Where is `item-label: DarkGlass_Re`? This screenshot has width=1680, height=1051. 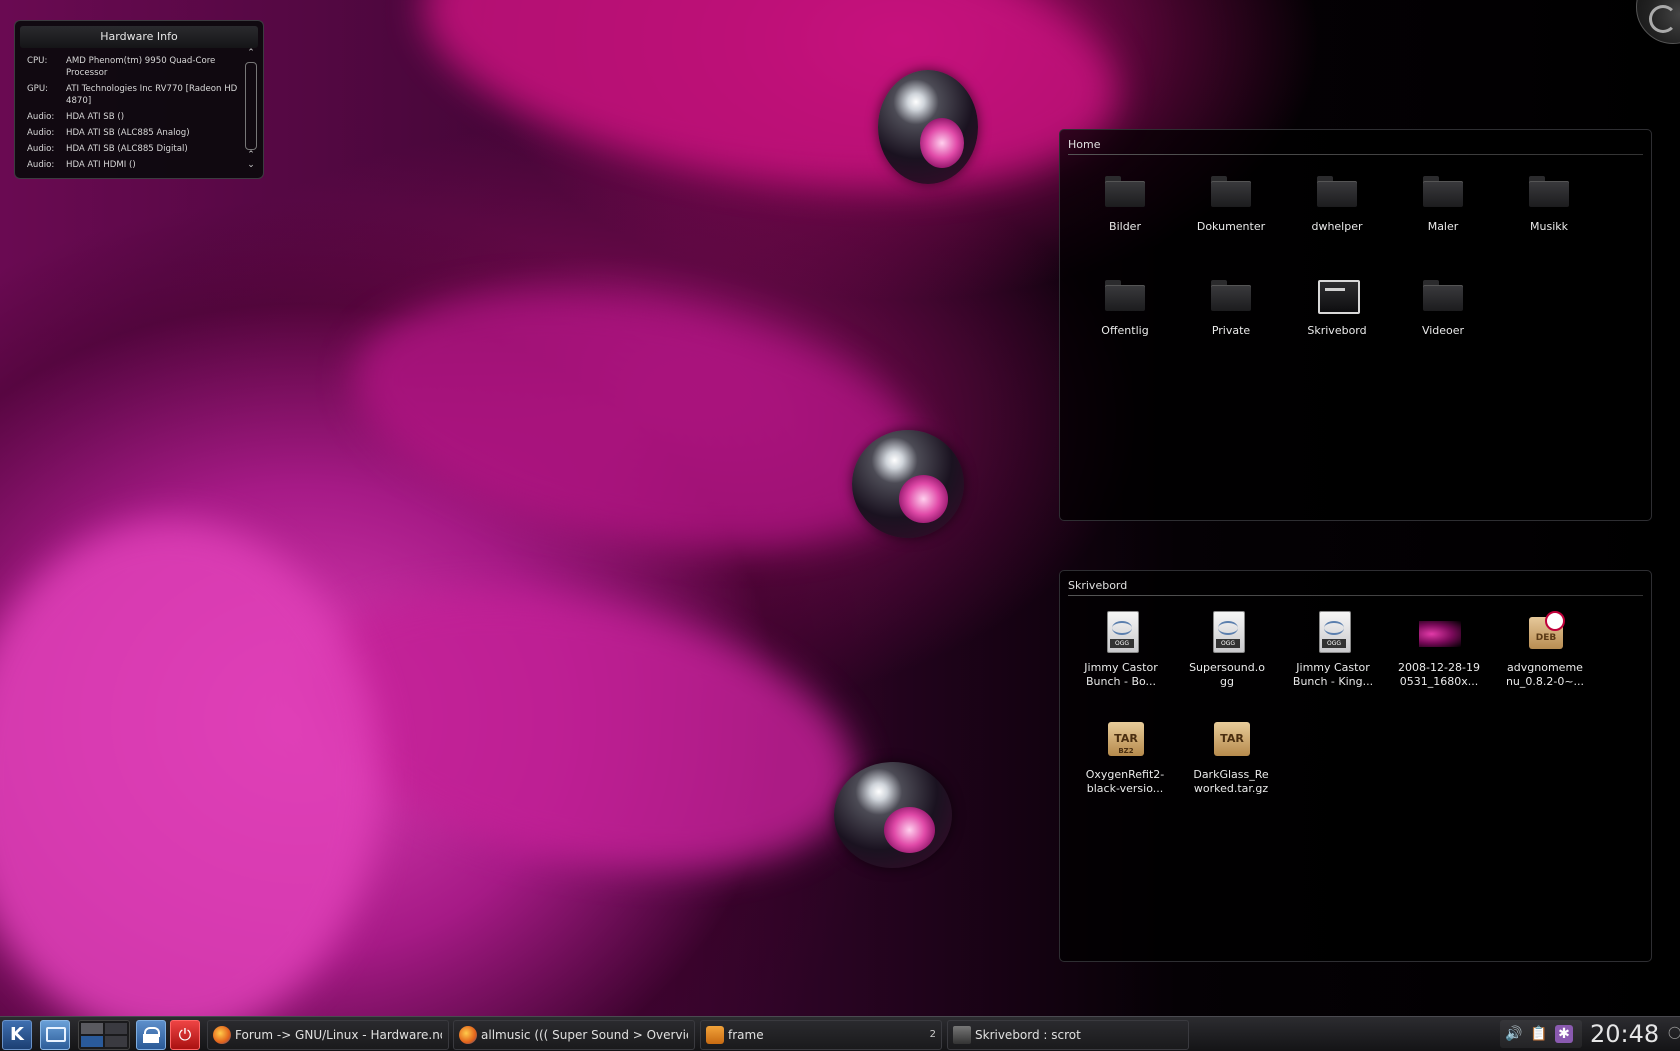 item-label: DarkGlass_Re is located at coordinates (1231, 774).